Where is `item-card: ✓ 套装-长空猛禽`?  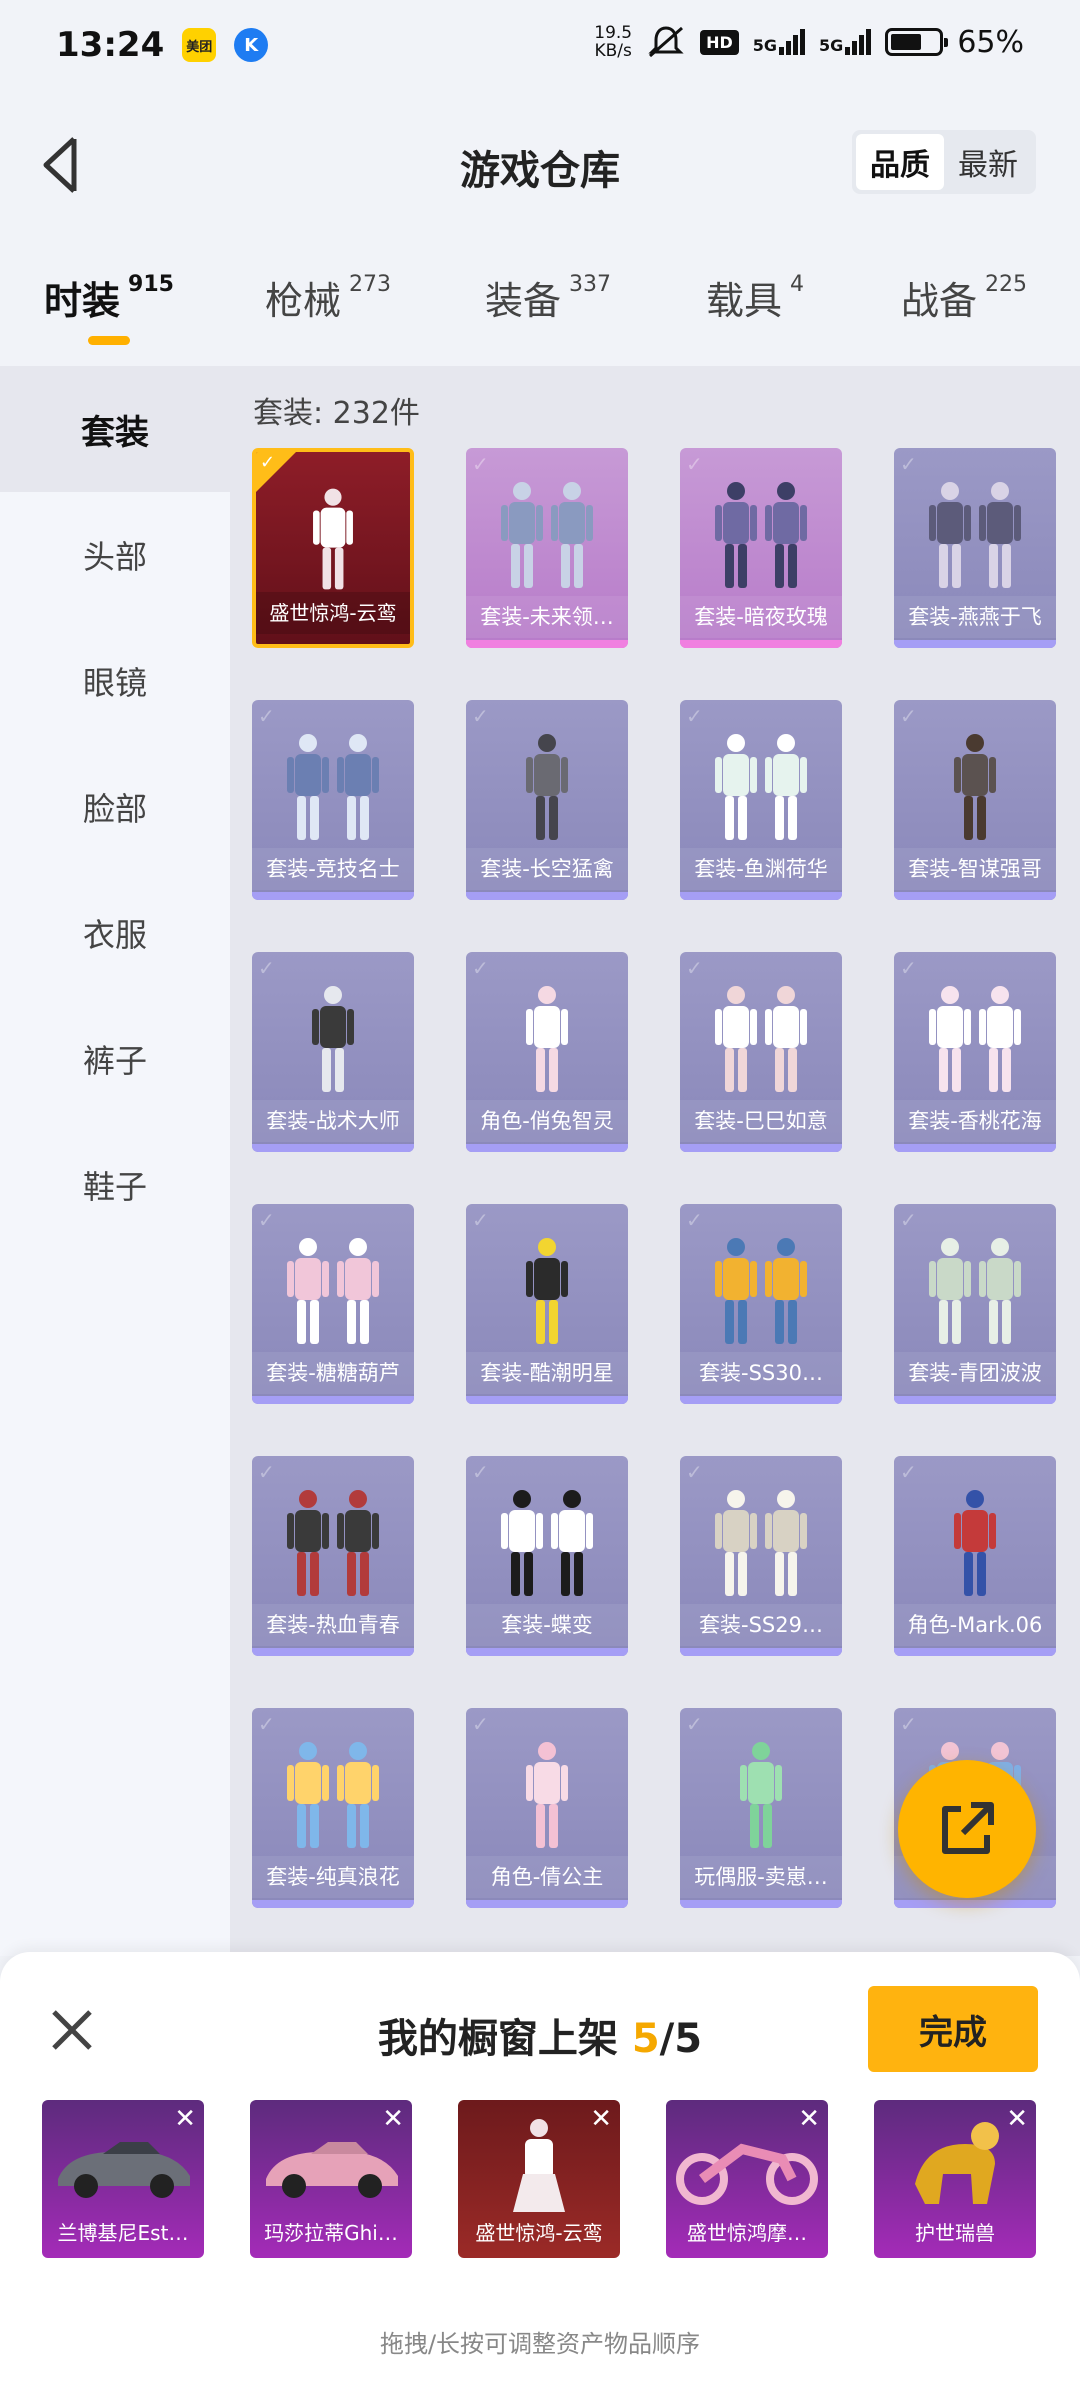 item-card: ✓ 套装-长空猛禽 is located at coordinates (547, 800).